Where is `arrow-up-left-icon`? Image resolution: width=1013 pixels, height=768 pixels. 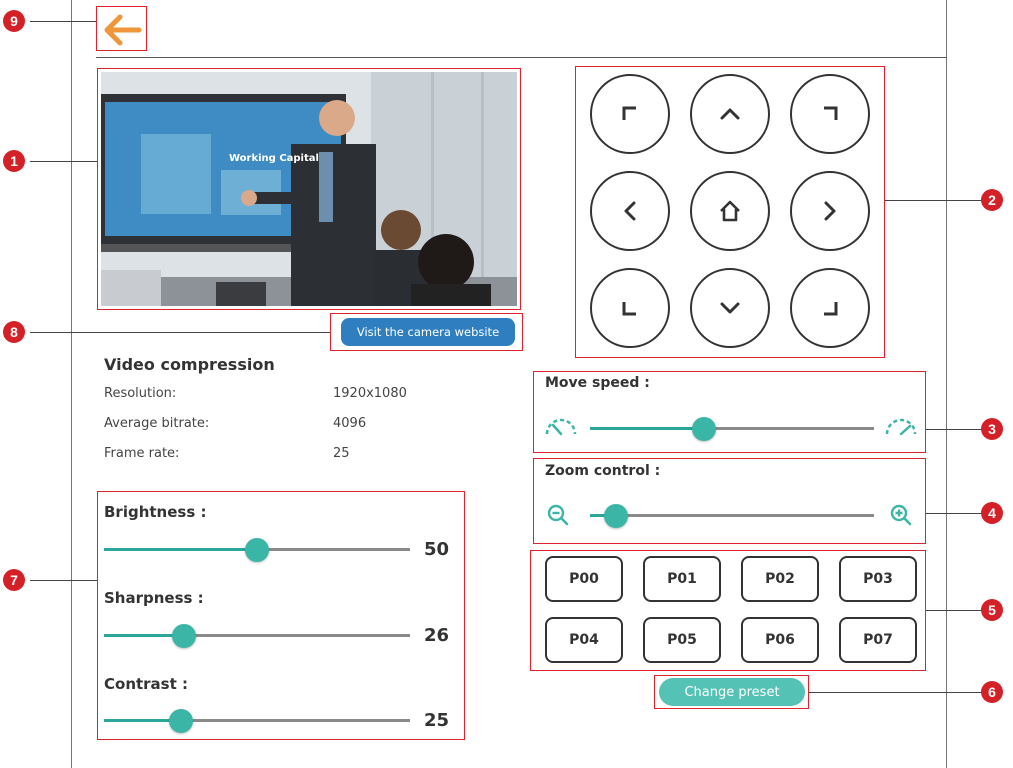 arrow-up-left-icon is located at coordinates (629, 113).